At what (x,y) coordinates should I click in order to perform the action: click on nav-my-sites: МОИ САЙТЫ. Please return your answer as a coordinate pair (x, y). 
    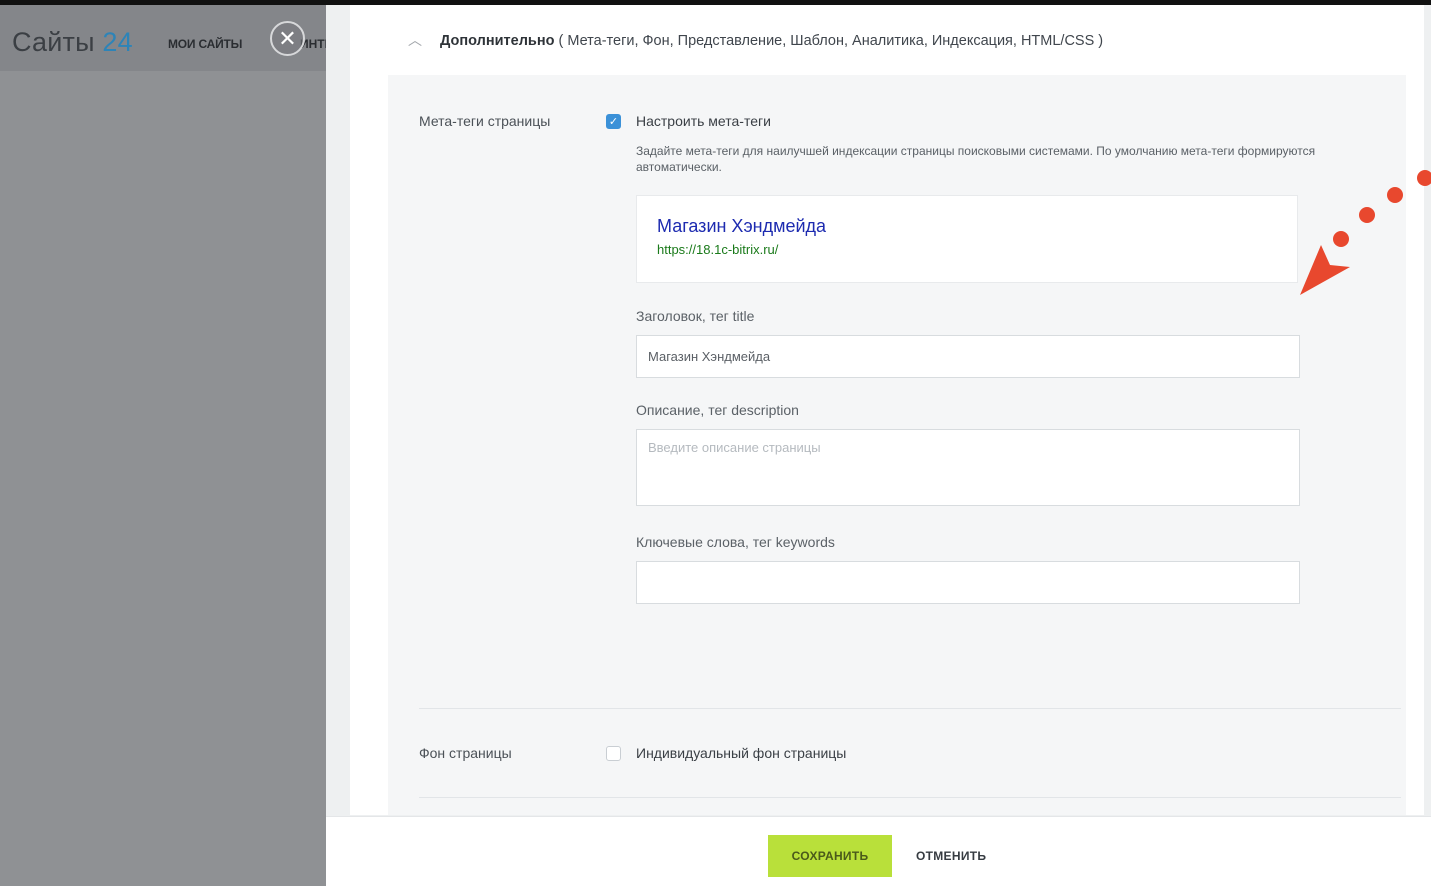
    Looking at the image, I should click on (205, 44).